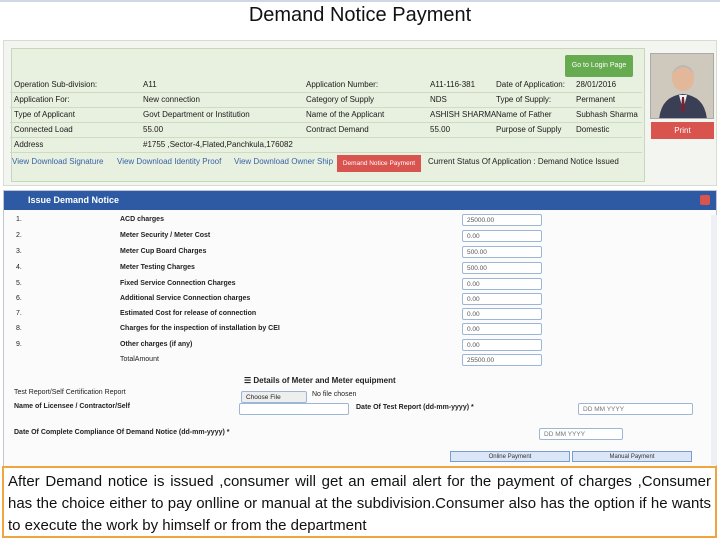  What do you see at coordinates (169, 161) in the screenshot?
I see `view-download-identity-proof-link: View Download Identity Proof` at bounding box center [169, 161].